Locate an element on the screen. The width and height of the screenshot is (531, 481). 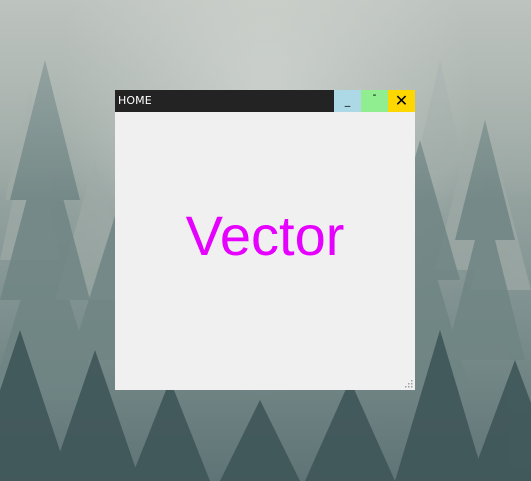
minimize-icon: _ is located at coordinates (347, 100).